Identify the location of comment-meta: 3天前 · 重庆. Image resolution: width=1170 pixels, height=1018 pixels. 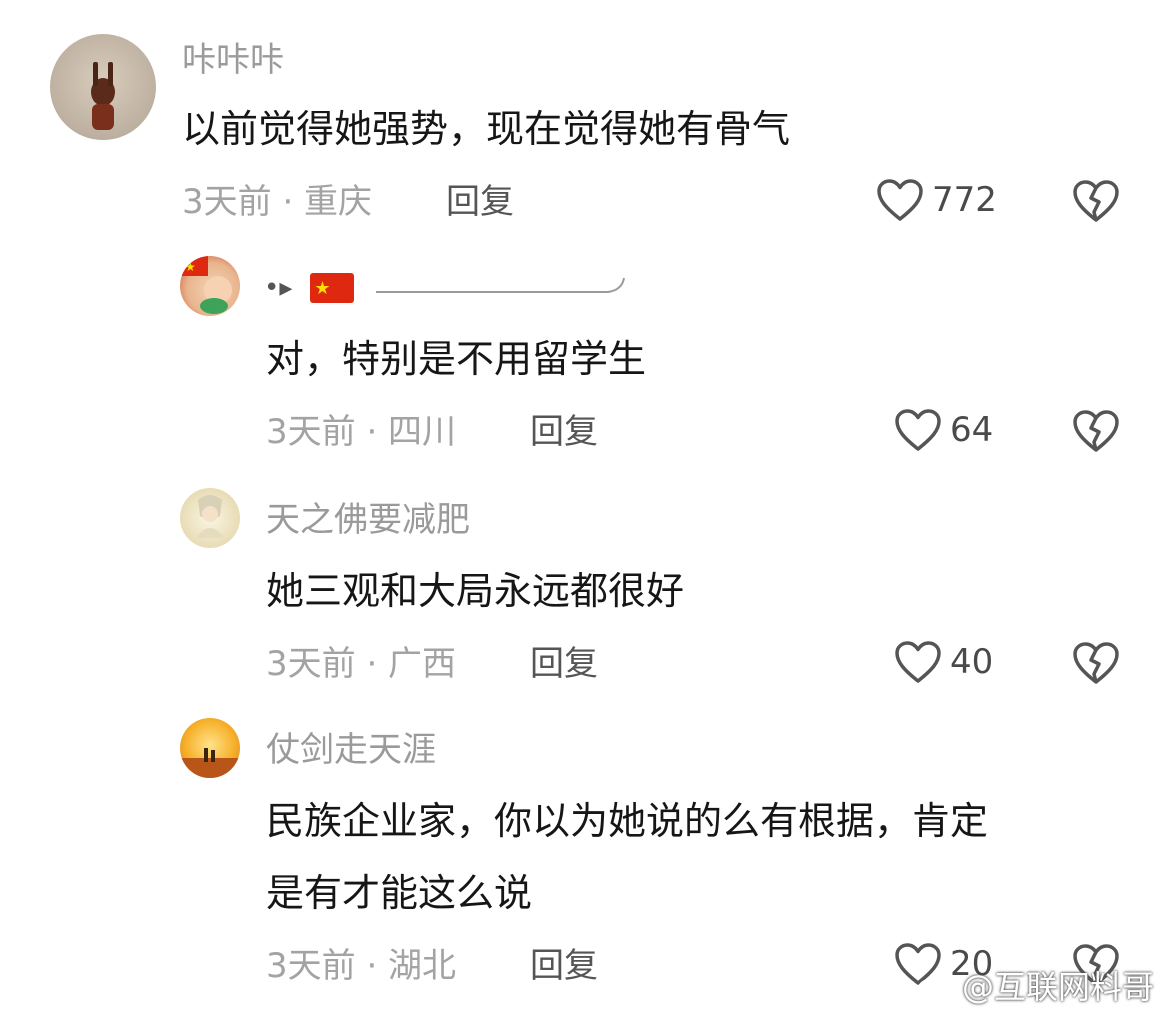
(277, 202).